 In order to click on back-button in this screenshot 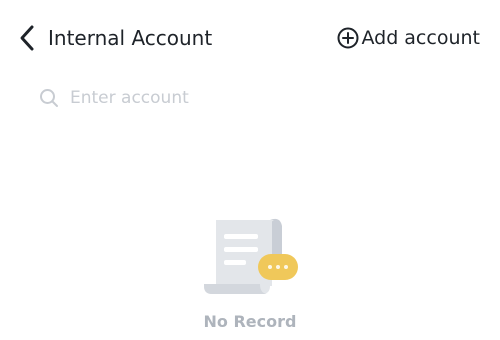, I will do `click(27, 38)`.